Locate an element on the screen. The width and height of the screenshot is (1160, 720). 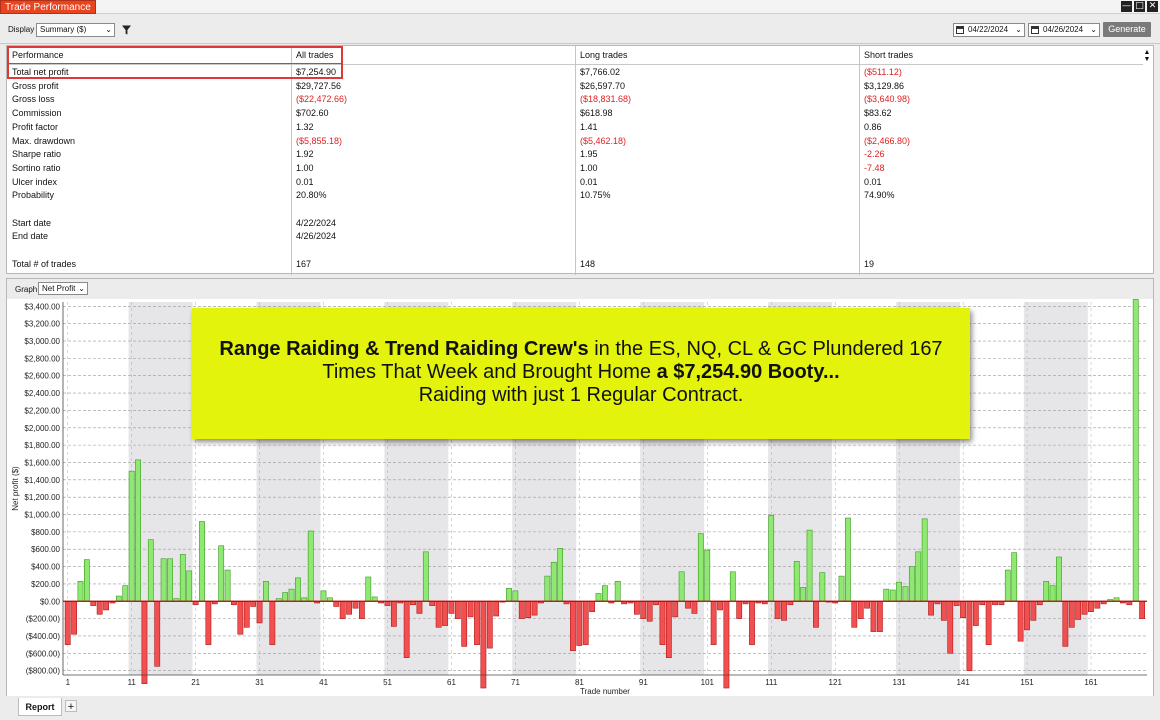
banner-line-3: Raiding with just 1 Regular Contract. is located at coordinates (581, 395).